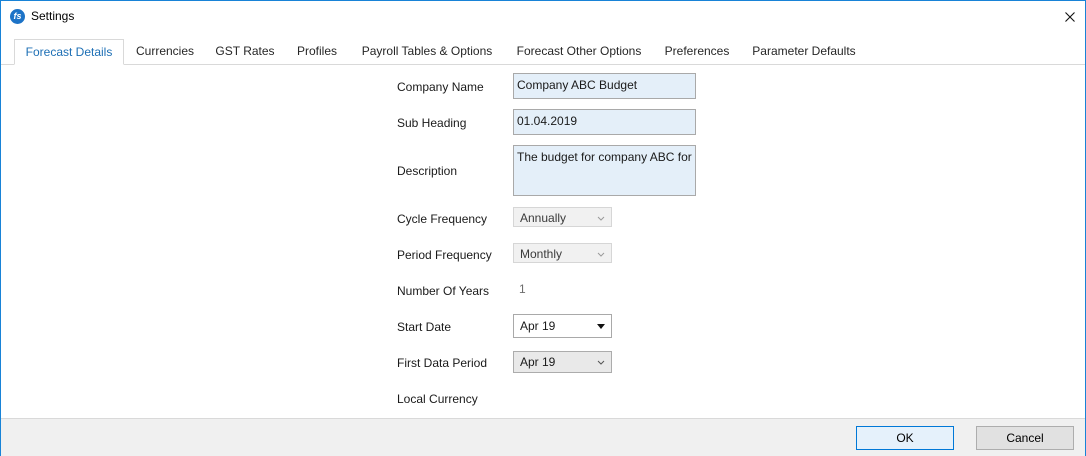 The width and height of the screenshot is (1086, 456). I want to click on company-name-input: Company ABC Budget, so click(604, 86).